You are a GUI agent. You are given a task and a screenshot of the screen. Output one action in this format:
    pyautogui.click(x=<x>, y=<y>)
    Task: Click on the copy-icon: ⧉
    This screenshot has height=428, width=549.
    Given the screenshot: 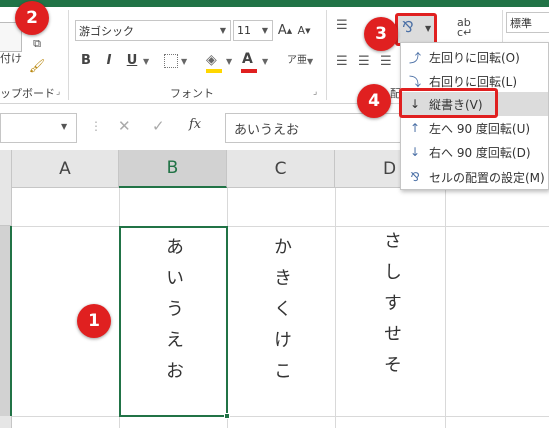 What is the action you would take?
    pyautogui.click(x=37, y=44)
    